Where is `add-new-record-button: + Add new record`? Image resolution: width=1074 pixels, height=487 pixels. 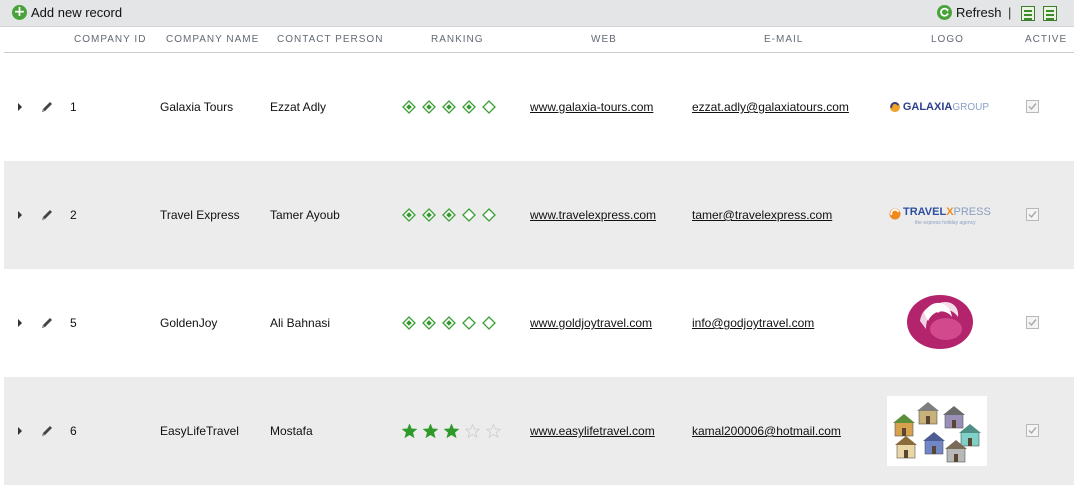 add-new-record-button: + Add new record is located at coordinates (67, 12).